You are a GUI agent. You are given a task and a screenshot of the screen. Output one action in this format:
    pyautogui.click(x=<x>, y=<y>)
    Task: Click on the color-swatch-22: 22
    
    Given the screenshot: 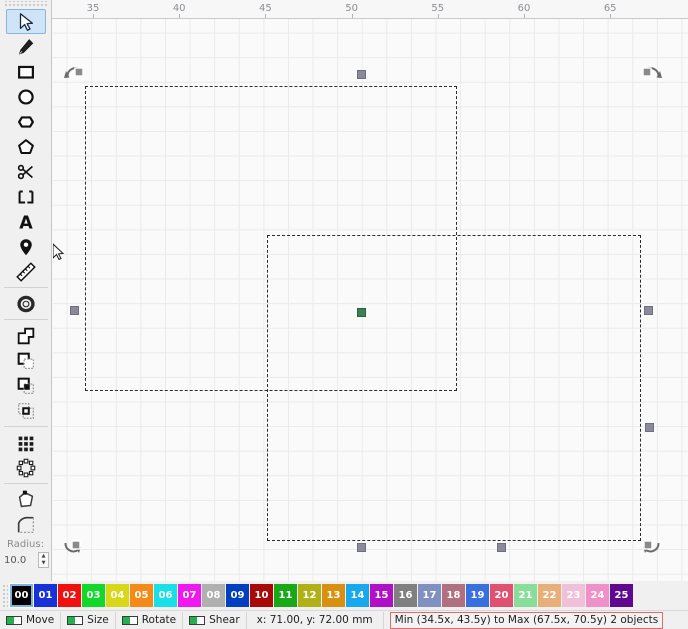 What is the action you would take?
    pyautogui.click(x=549, y=595)
    